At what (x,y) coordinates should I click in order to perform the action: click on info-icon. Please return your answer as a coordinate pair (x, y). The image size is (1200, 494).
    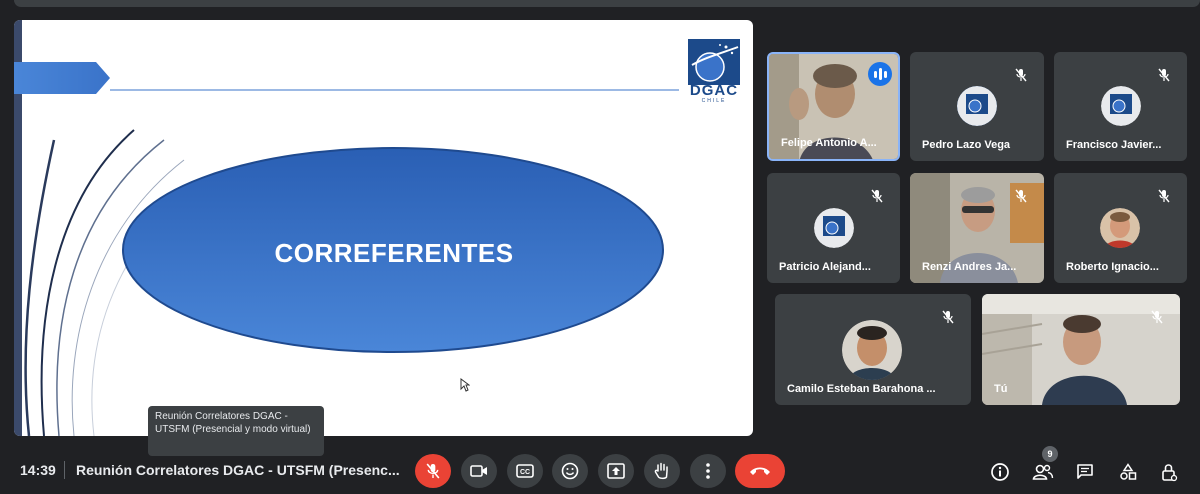
    Looking at the image, I should click on (1000, 472).